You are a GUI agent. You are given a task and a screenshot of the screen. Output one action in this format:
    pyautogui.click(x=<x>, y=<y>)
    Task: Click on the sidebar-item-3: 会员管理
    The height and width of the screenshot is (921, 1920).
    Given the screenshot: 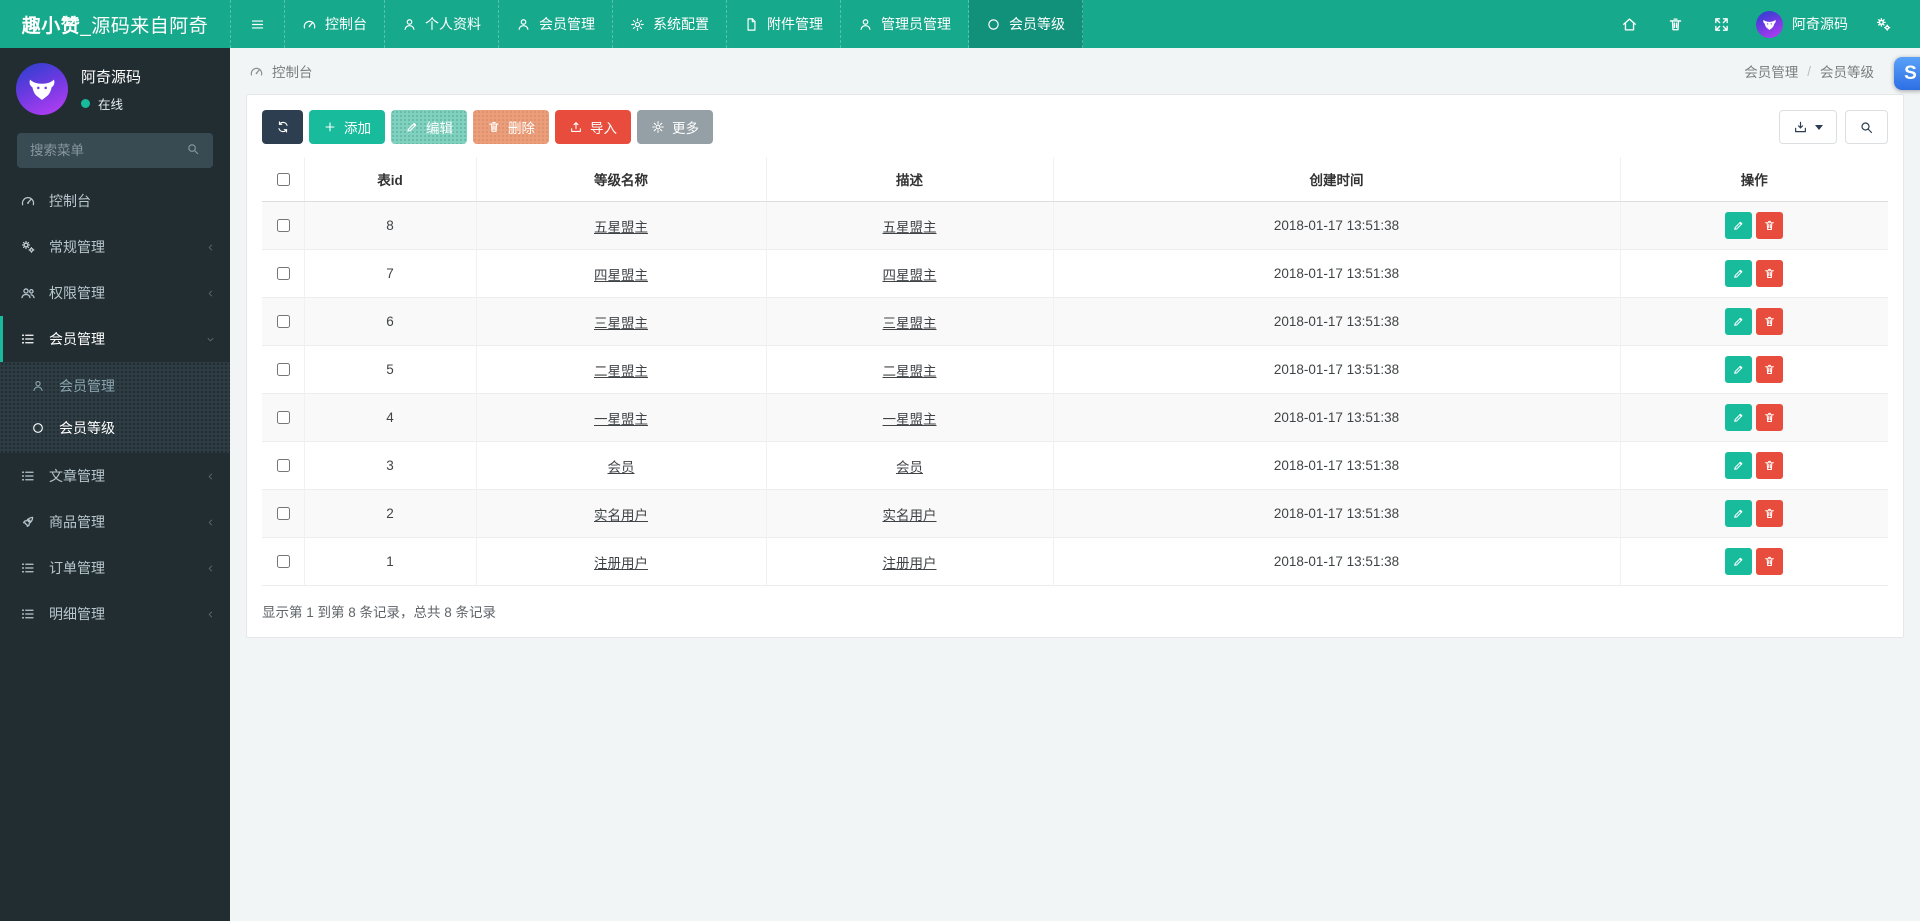 What is the action you would take?
    pyautogui.click(x=115, y=339)
    